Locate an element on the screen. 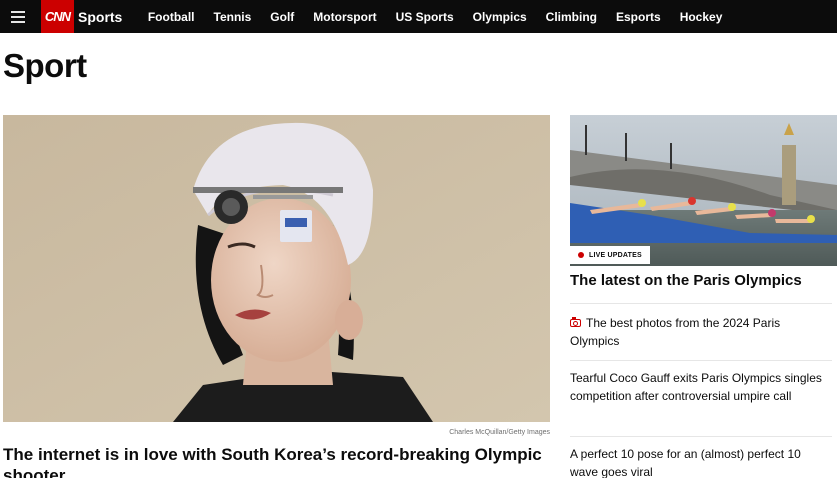 The image size is (837, 478). nav-item-hockey: Hockey is located at coordinates (701, 17).